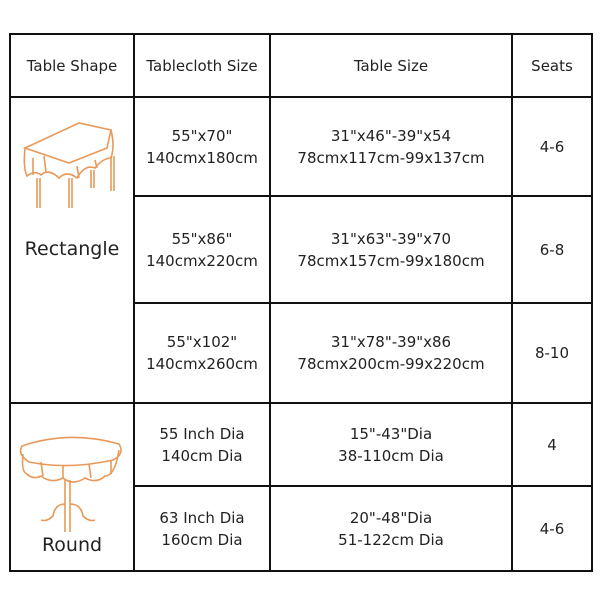 The height and width of the screenshot is (600, 600). I want to click on seats-cell: 6-8, so click(552, 249).